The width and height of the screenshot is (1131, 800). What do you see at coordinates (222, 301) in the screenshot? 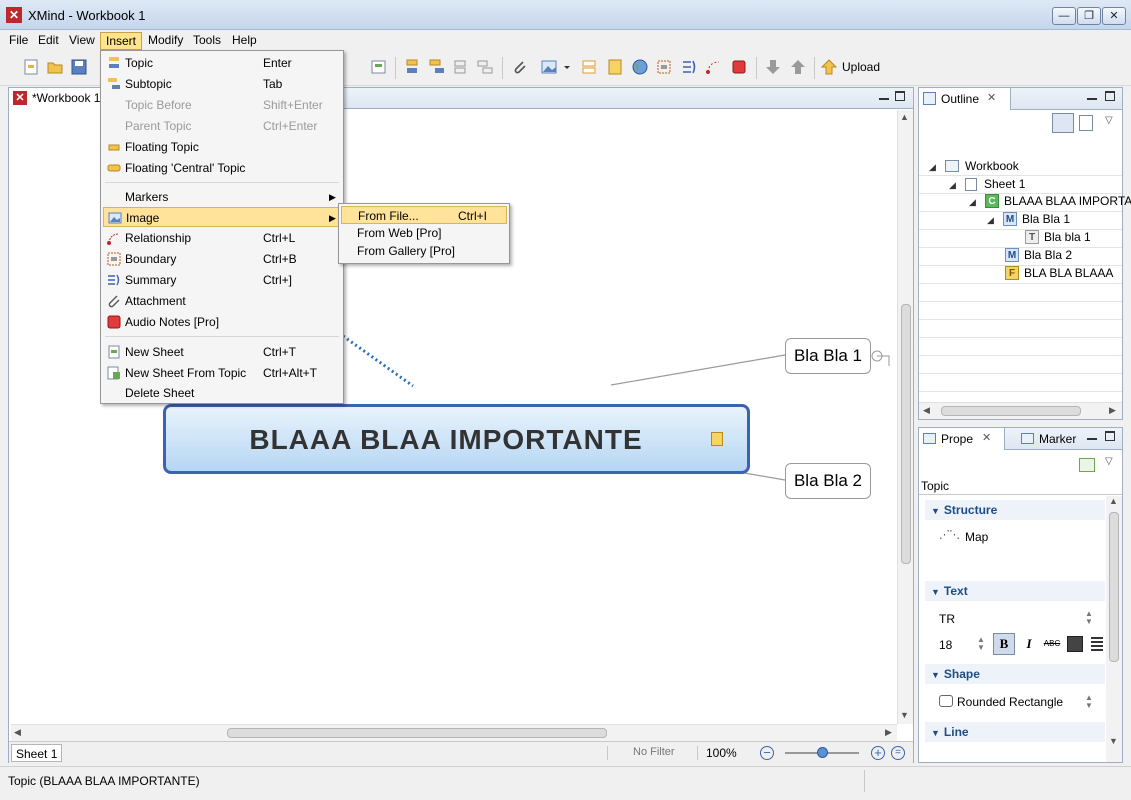
I see `menu-item-attachment: Attachment` at bounding box center [222, 301].